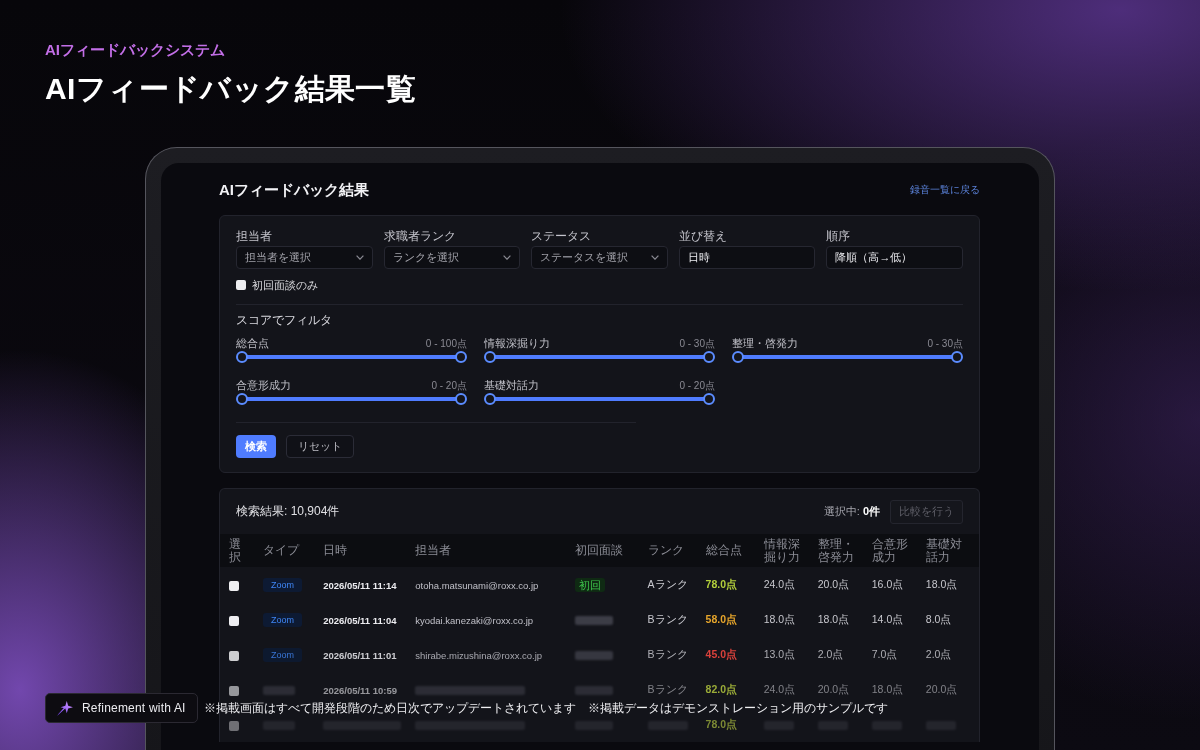 The height and width of the screenshot is (750, 1200). Describe the element at coordinates (320, 446) in the screenshot. I see `reset-button: リセット` at that location.